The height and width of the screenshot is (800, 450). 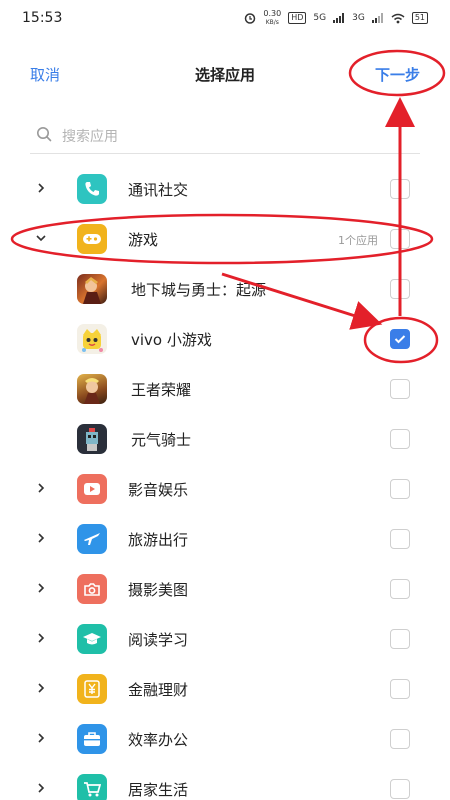 What do you see at coordinates (358, 240) in the screenshot?
I see `category-app-count: 1个应用` at bounding box center [358, 240].